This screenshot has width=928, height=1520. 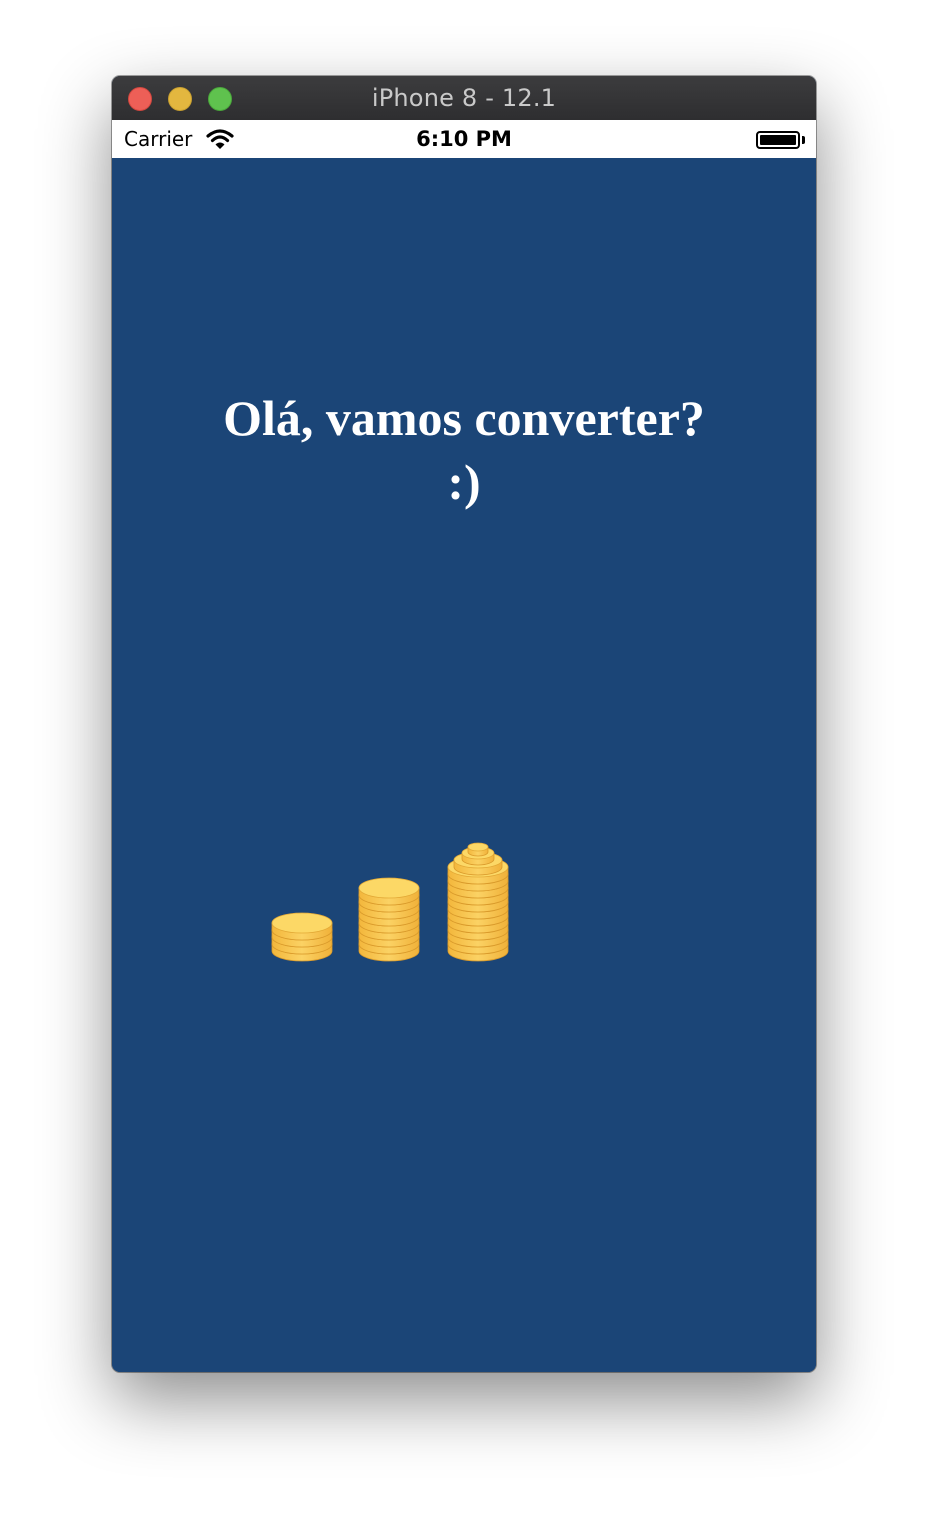 What do you see at coordinates (464, 450) in the screenshot?
I see `greeting-title: Olá, vamos converter? :)` at bounding box center [464, 450].